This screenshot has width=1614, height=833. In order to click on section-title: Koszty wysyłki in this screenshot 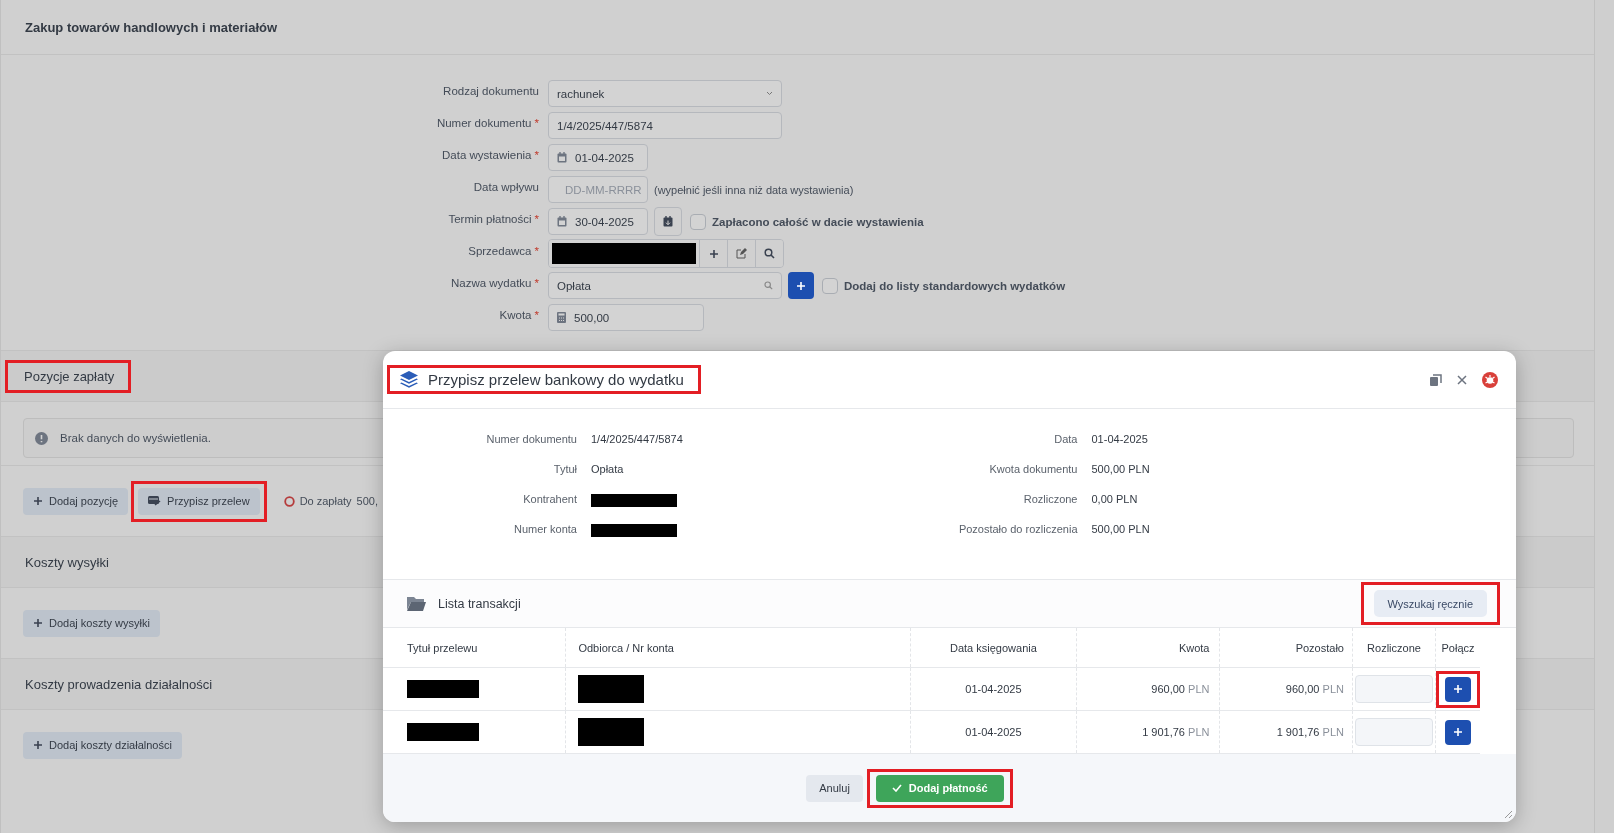, I will do `click(67, 562)`.